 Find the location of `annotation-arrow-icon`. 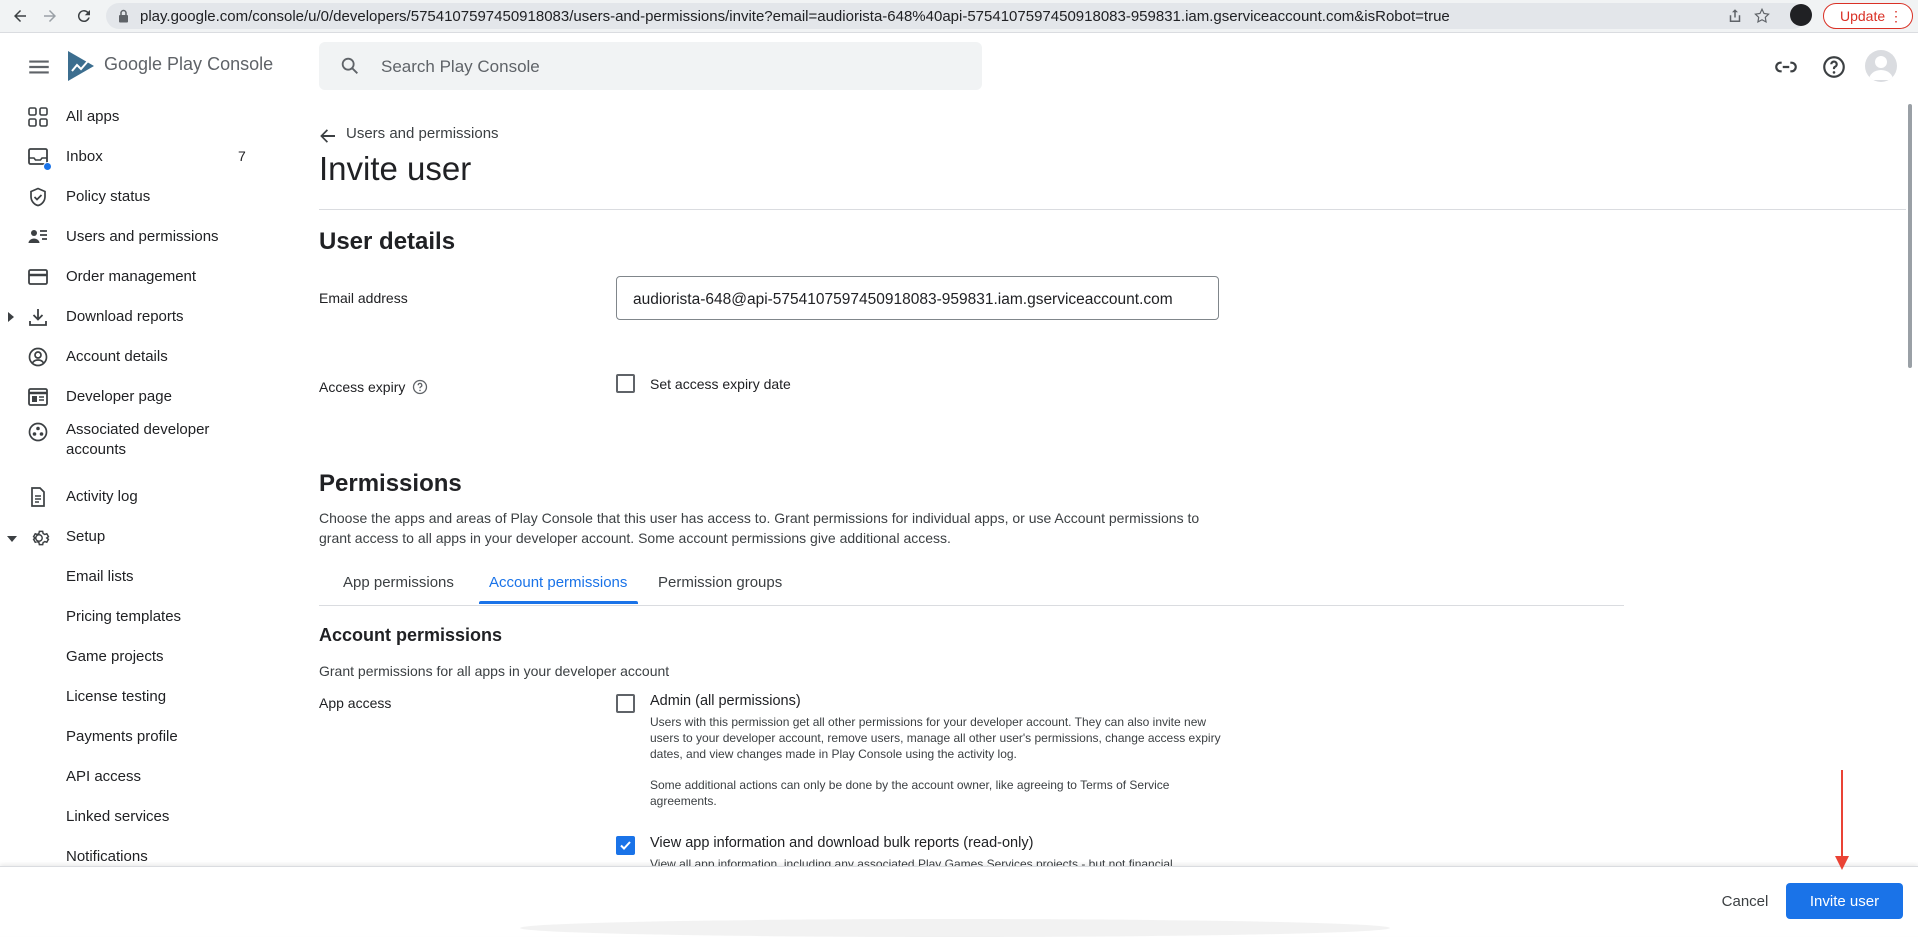

annotation-arrow-icon is located at coordinates (1842, 820).